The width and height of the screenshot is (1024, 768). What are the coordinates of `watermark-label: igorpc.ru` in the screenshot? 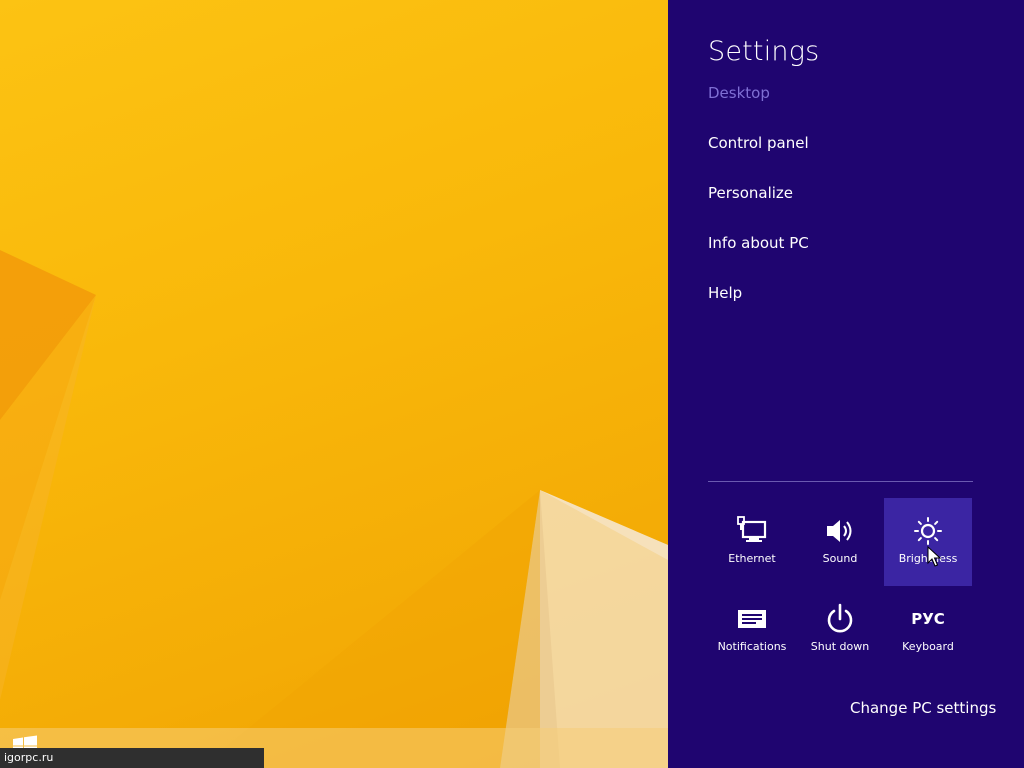 It's located at (132, 758).